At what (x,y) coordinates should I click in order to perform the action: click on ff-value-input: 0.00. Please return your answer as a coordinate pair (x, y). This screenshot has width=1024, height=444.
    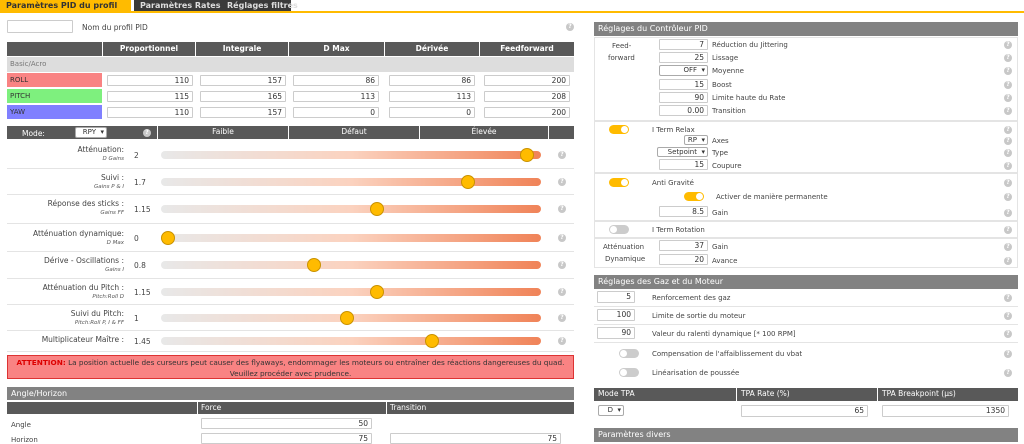
    Looking at the image, I should click on (683, 110).